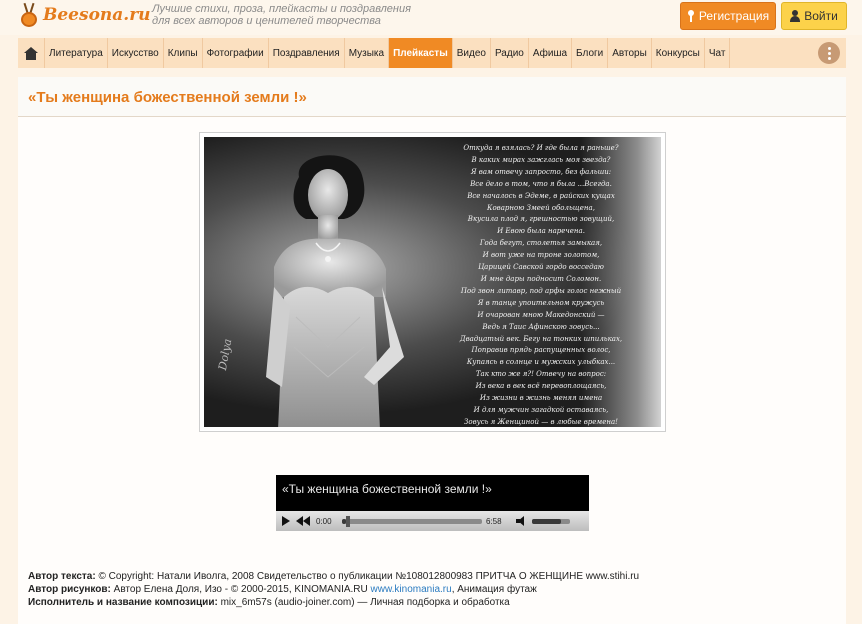 This screenshot has height=624, width=862. What do you see at coordinates (795, 16) in the screenshot?
I see `user-icon` at bounding box center [795, 16].